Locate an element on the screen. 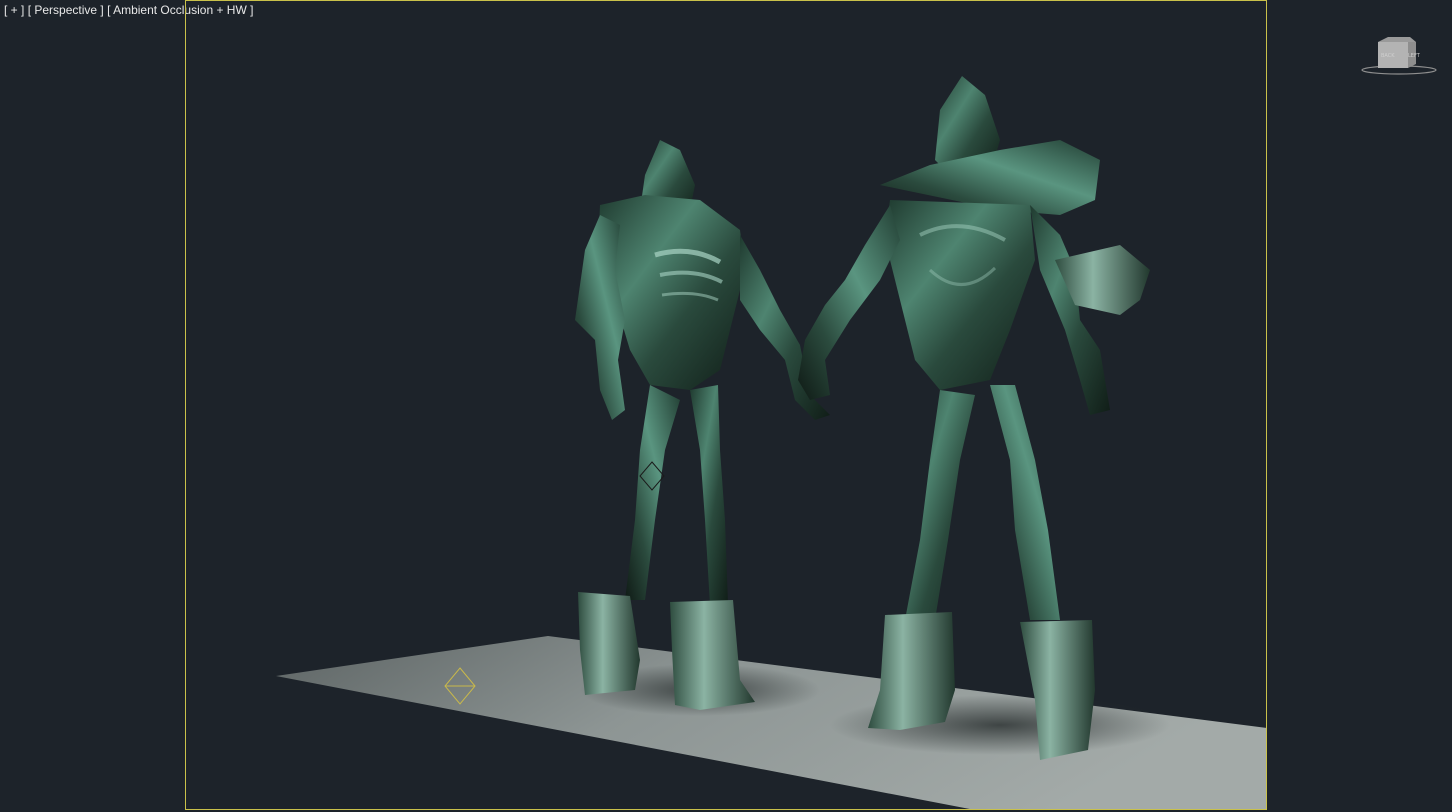 The width and height of the screenshot is (1452, 812). viewcube-icon: BACK LEFT is located at coordinates (1399, 56).